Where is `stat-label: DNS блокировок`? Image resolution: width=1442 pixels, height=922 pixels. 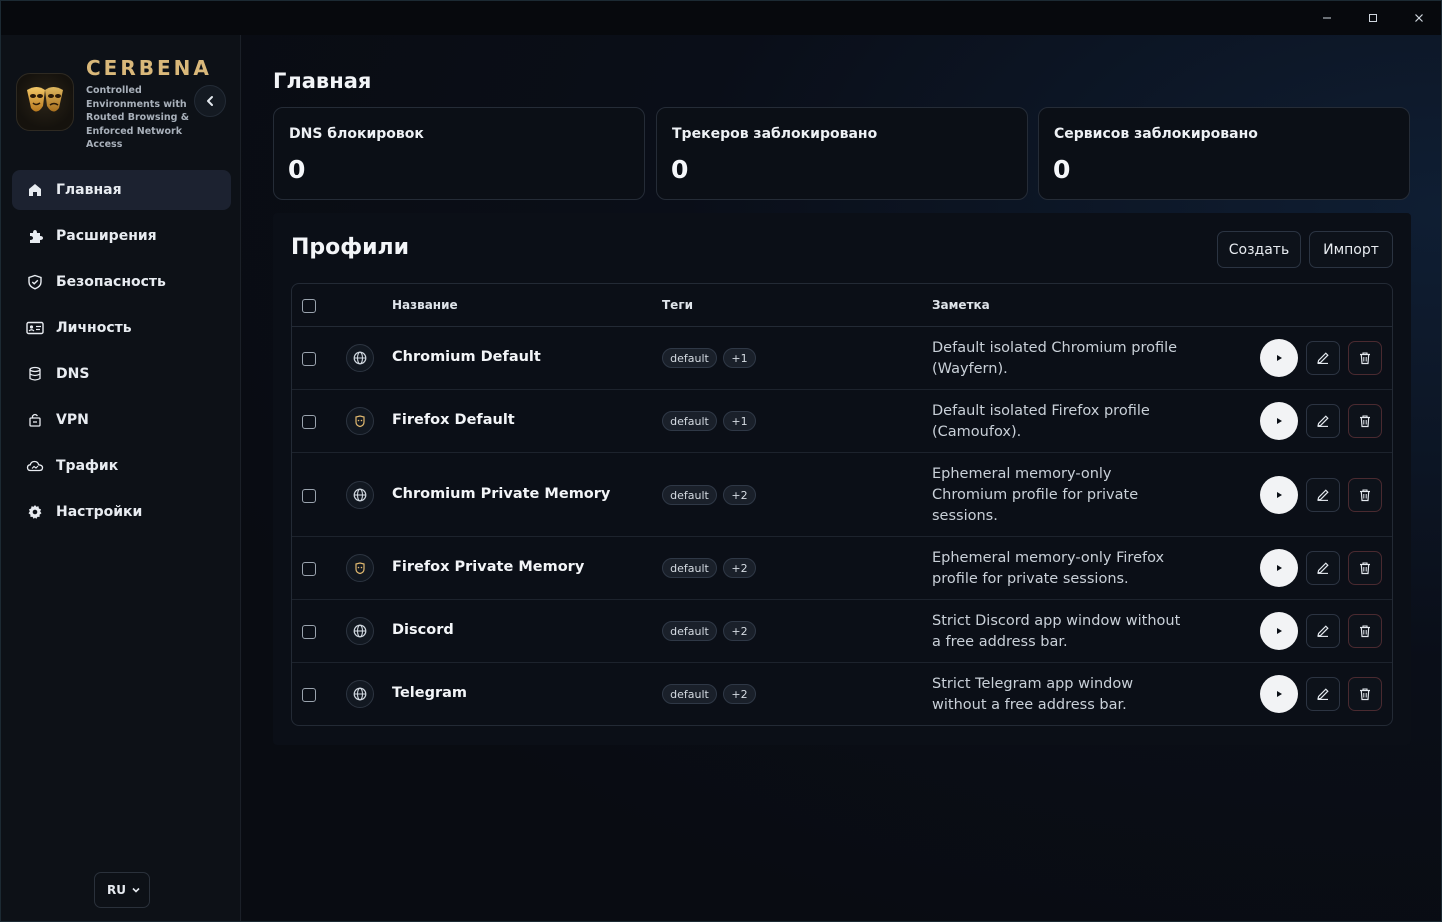 stat-label: DNS блокировок is located at coordinates (356, 134).